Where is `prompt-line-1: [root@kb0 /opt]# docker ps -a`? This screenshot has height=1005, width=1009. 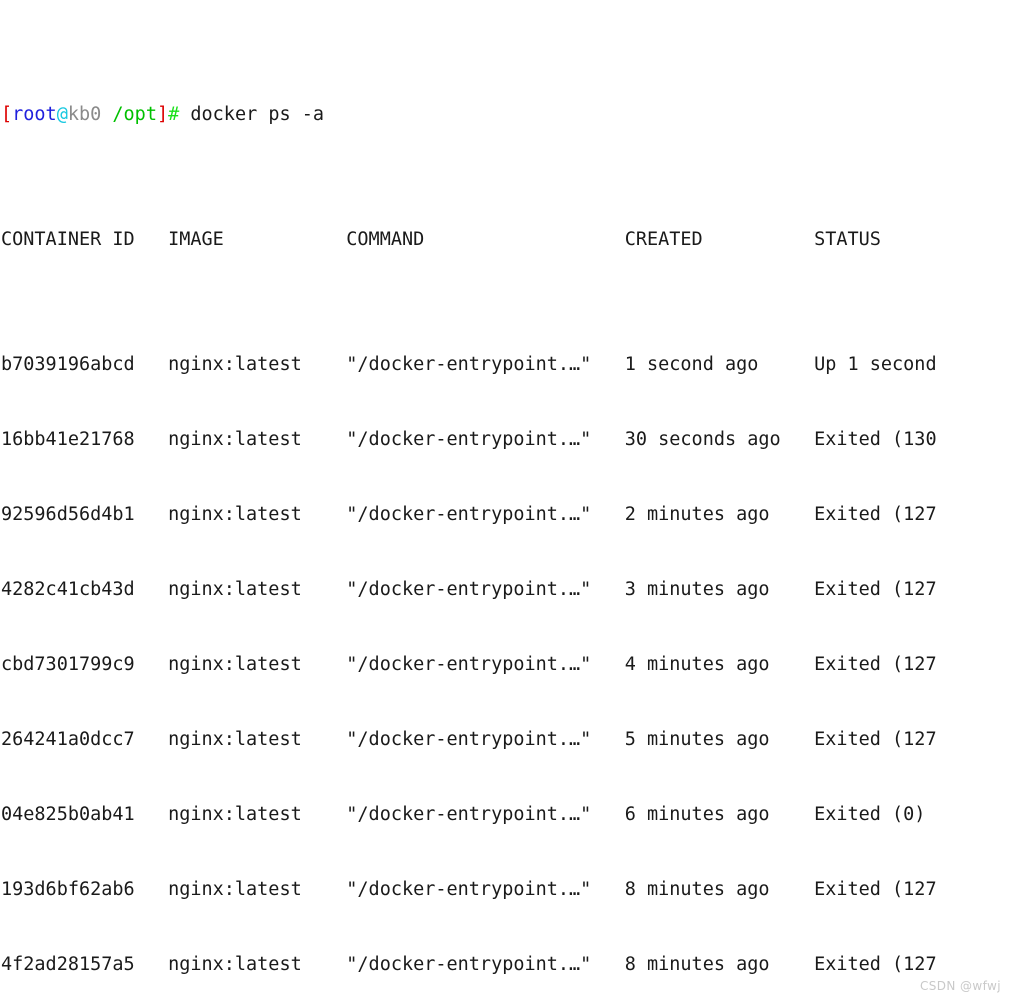
prompt-line-1: [root@kb0 /opt]# docker ps -a is located at coordinates (505, 114).